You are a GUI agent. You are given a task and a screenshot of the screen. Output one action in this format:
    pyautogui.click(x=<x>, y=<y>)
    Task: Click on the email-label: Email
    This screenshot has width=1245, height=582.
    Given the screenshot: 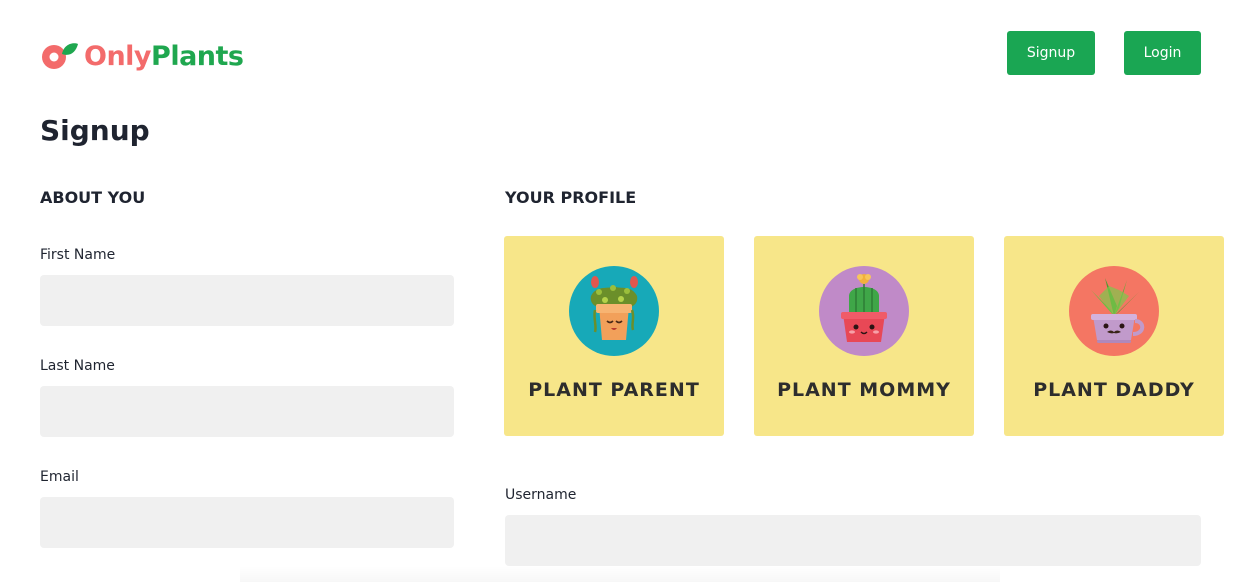 What is the action you would take?
    pyautogui.click(x=59, y=477)
    